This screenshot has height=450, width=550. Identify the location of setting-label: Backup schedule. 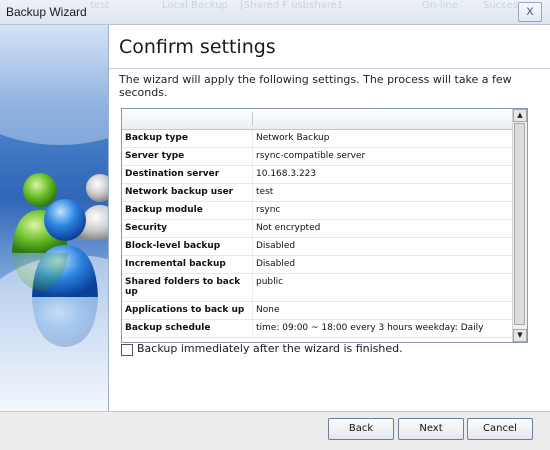
(168, 328).